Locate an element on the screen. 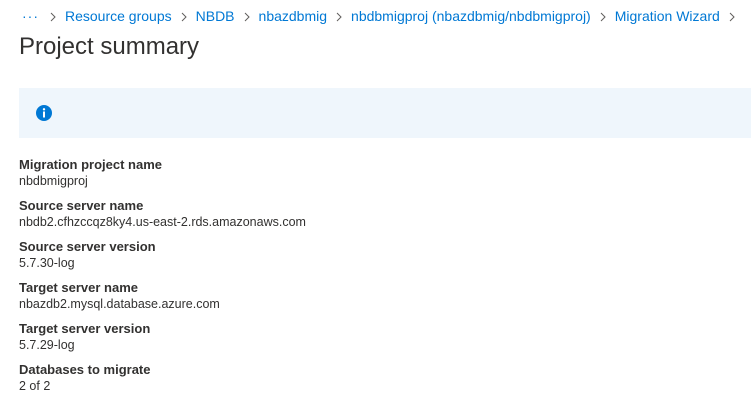  breadcrumb-overflow-button: ··· is located at coordinates (31, 16).